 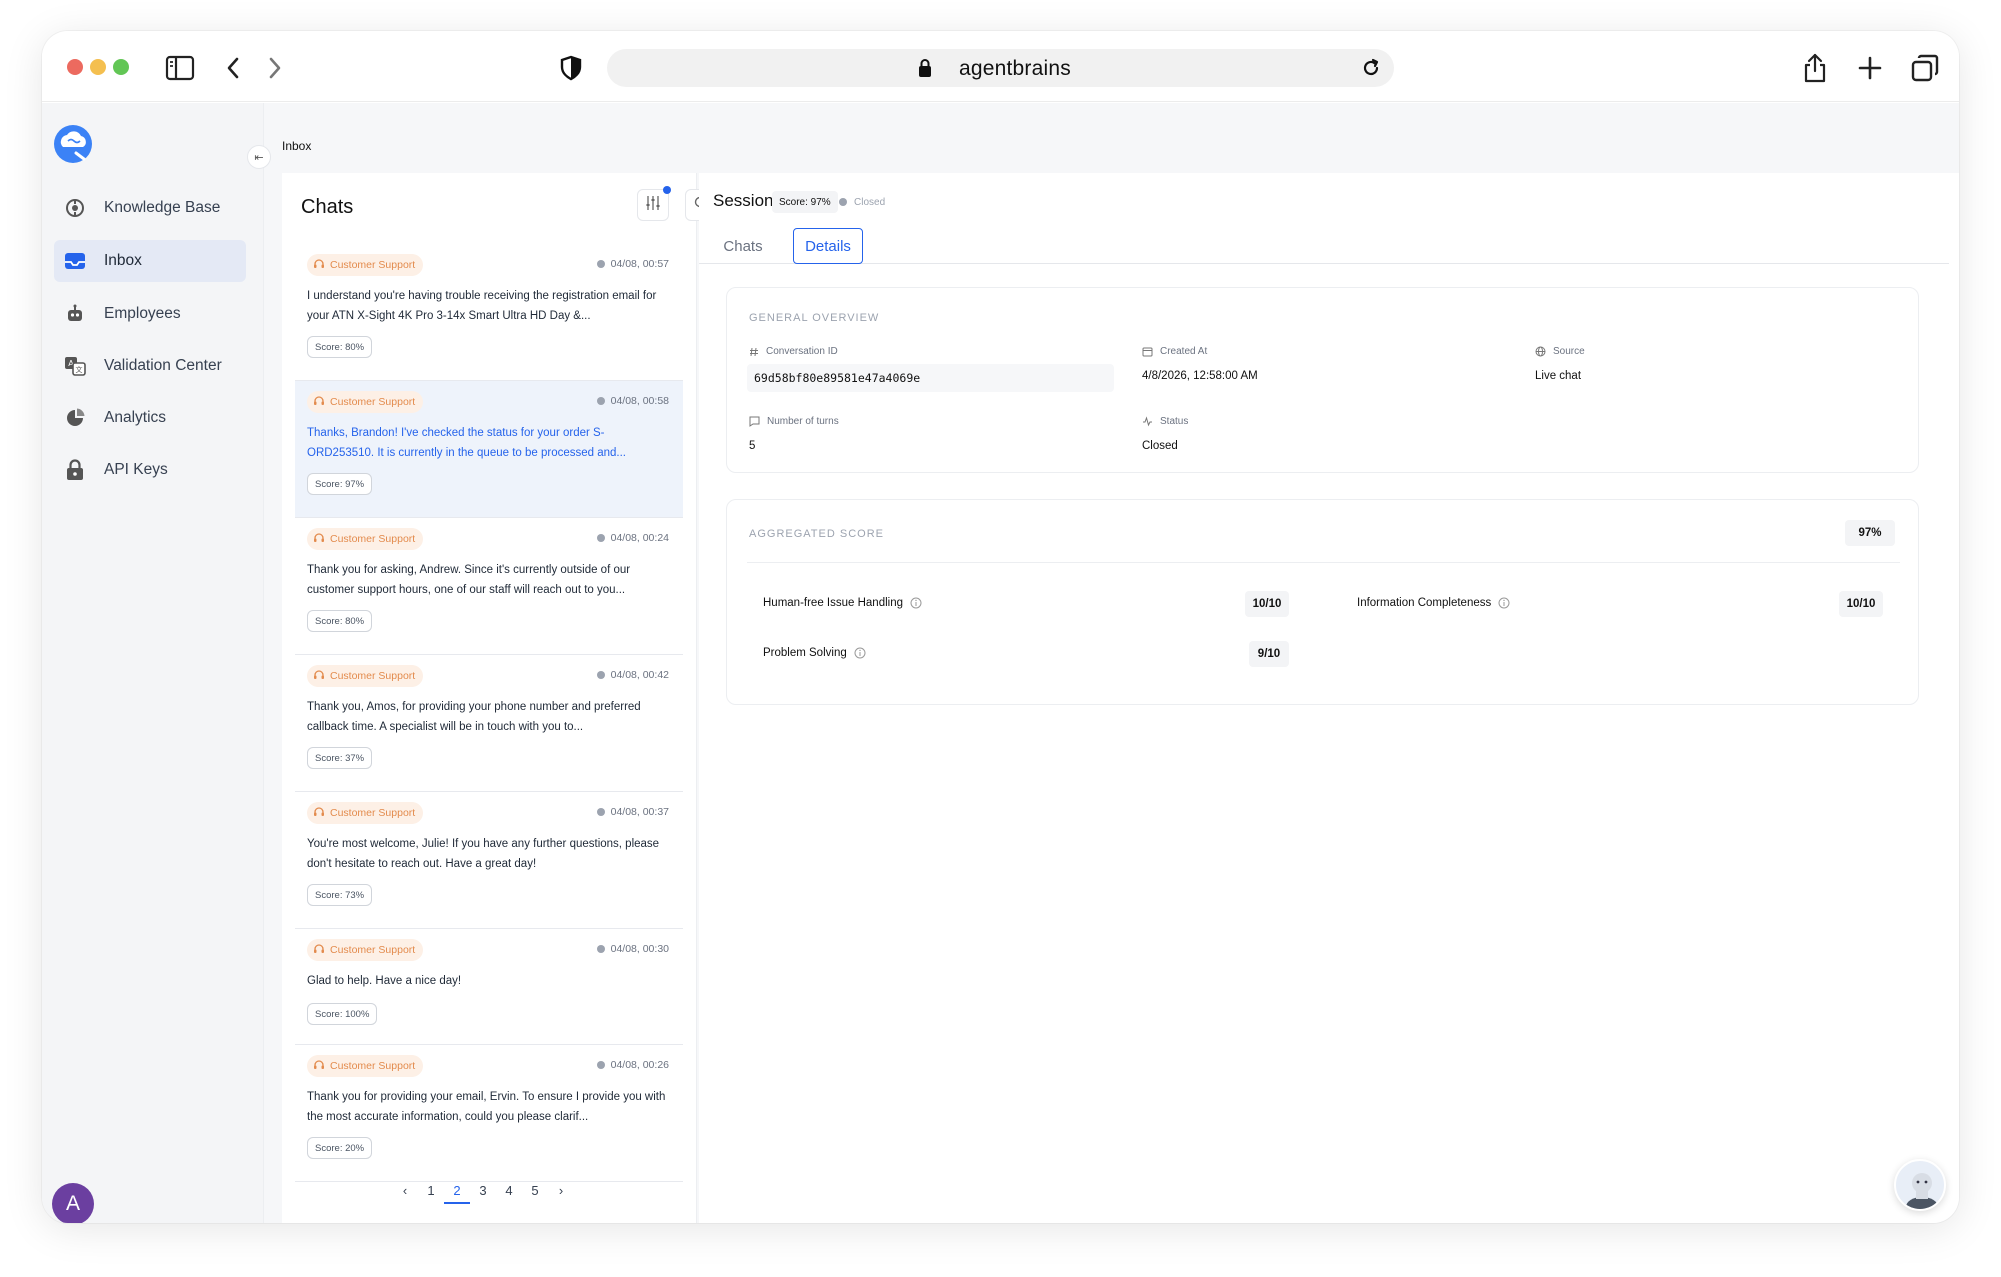 What do you see at coordinates (75, 366) in the screenshot?
I see `translate-icon: A文` at bounding box center [75, 366].